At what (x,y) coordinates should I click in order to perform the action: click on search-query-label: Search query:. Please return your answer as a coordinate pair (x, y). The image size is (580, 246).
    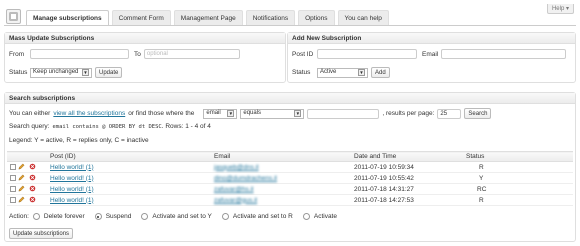
    Looking at the image, I should click on (29, 126).